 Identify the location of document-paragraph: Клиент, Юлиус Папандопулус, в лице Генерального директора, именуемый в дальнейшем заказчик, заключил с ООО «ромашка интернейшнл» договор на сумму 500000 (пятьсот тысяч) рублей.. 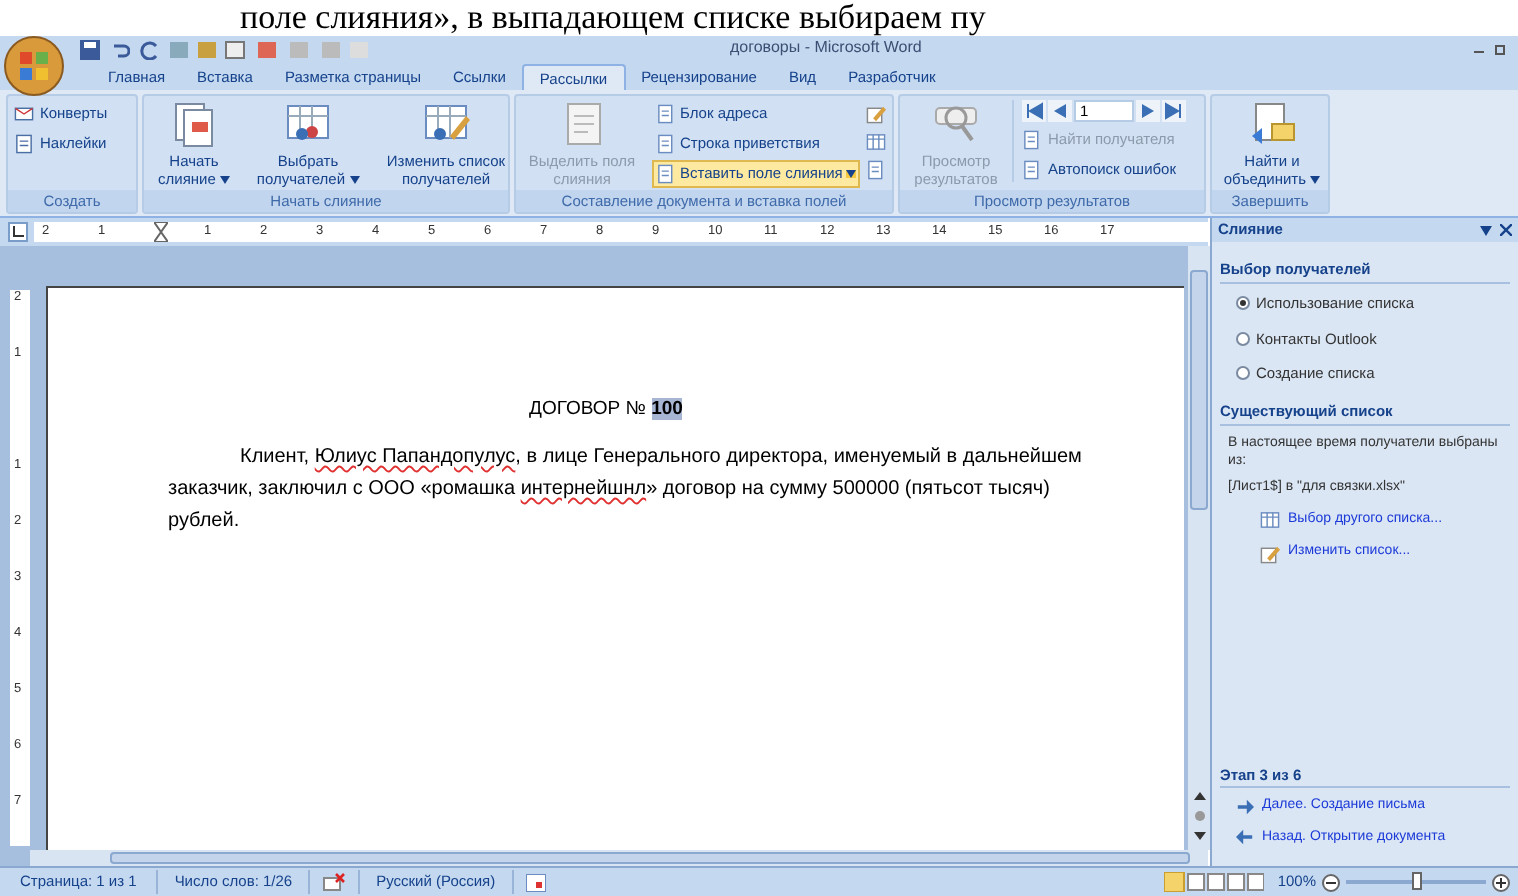
(626, 490).